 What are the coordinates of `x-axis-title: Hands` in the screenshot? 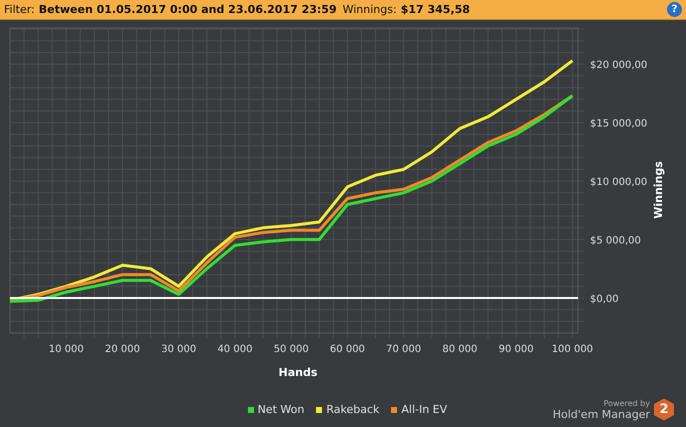 It's located at (298, 372).